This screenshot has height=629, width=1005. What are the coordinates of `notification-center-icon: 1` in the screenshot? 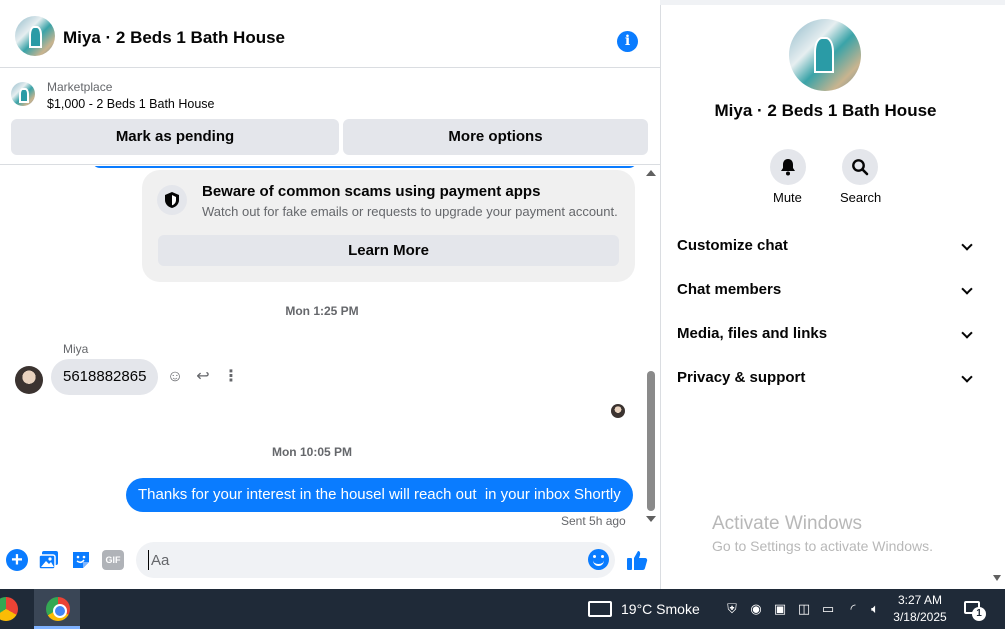 It's located at (974, 610).